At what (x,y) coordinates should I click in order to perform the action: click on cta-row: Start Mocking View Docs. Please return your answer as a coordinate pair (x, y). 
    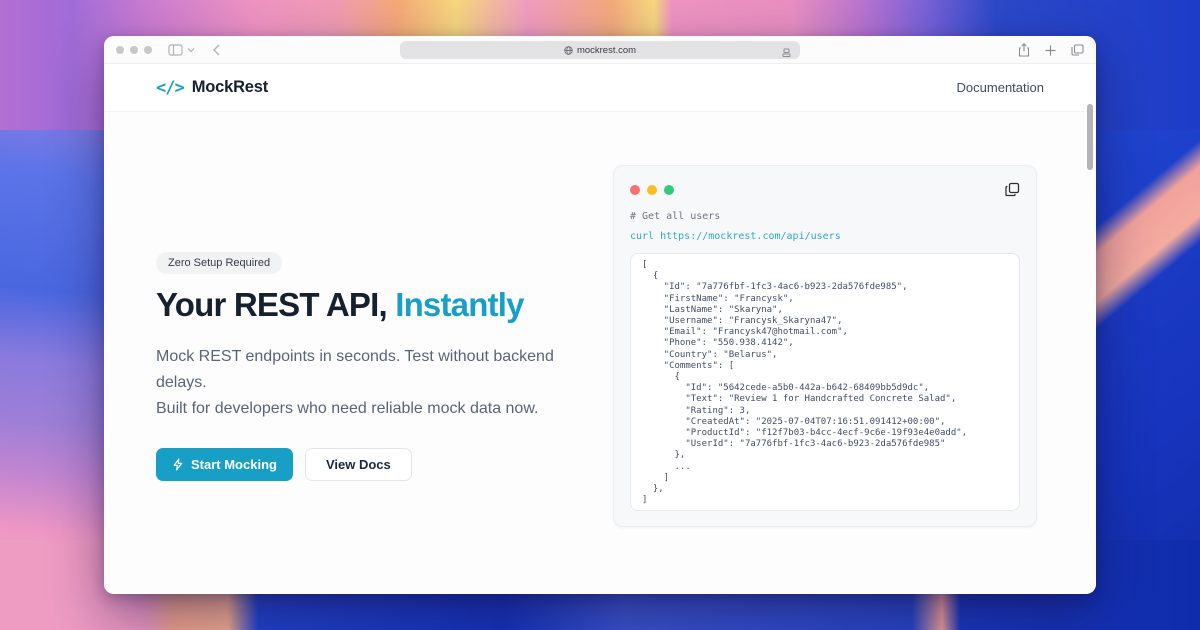
    Looking at the image, I should click on (381, 464).